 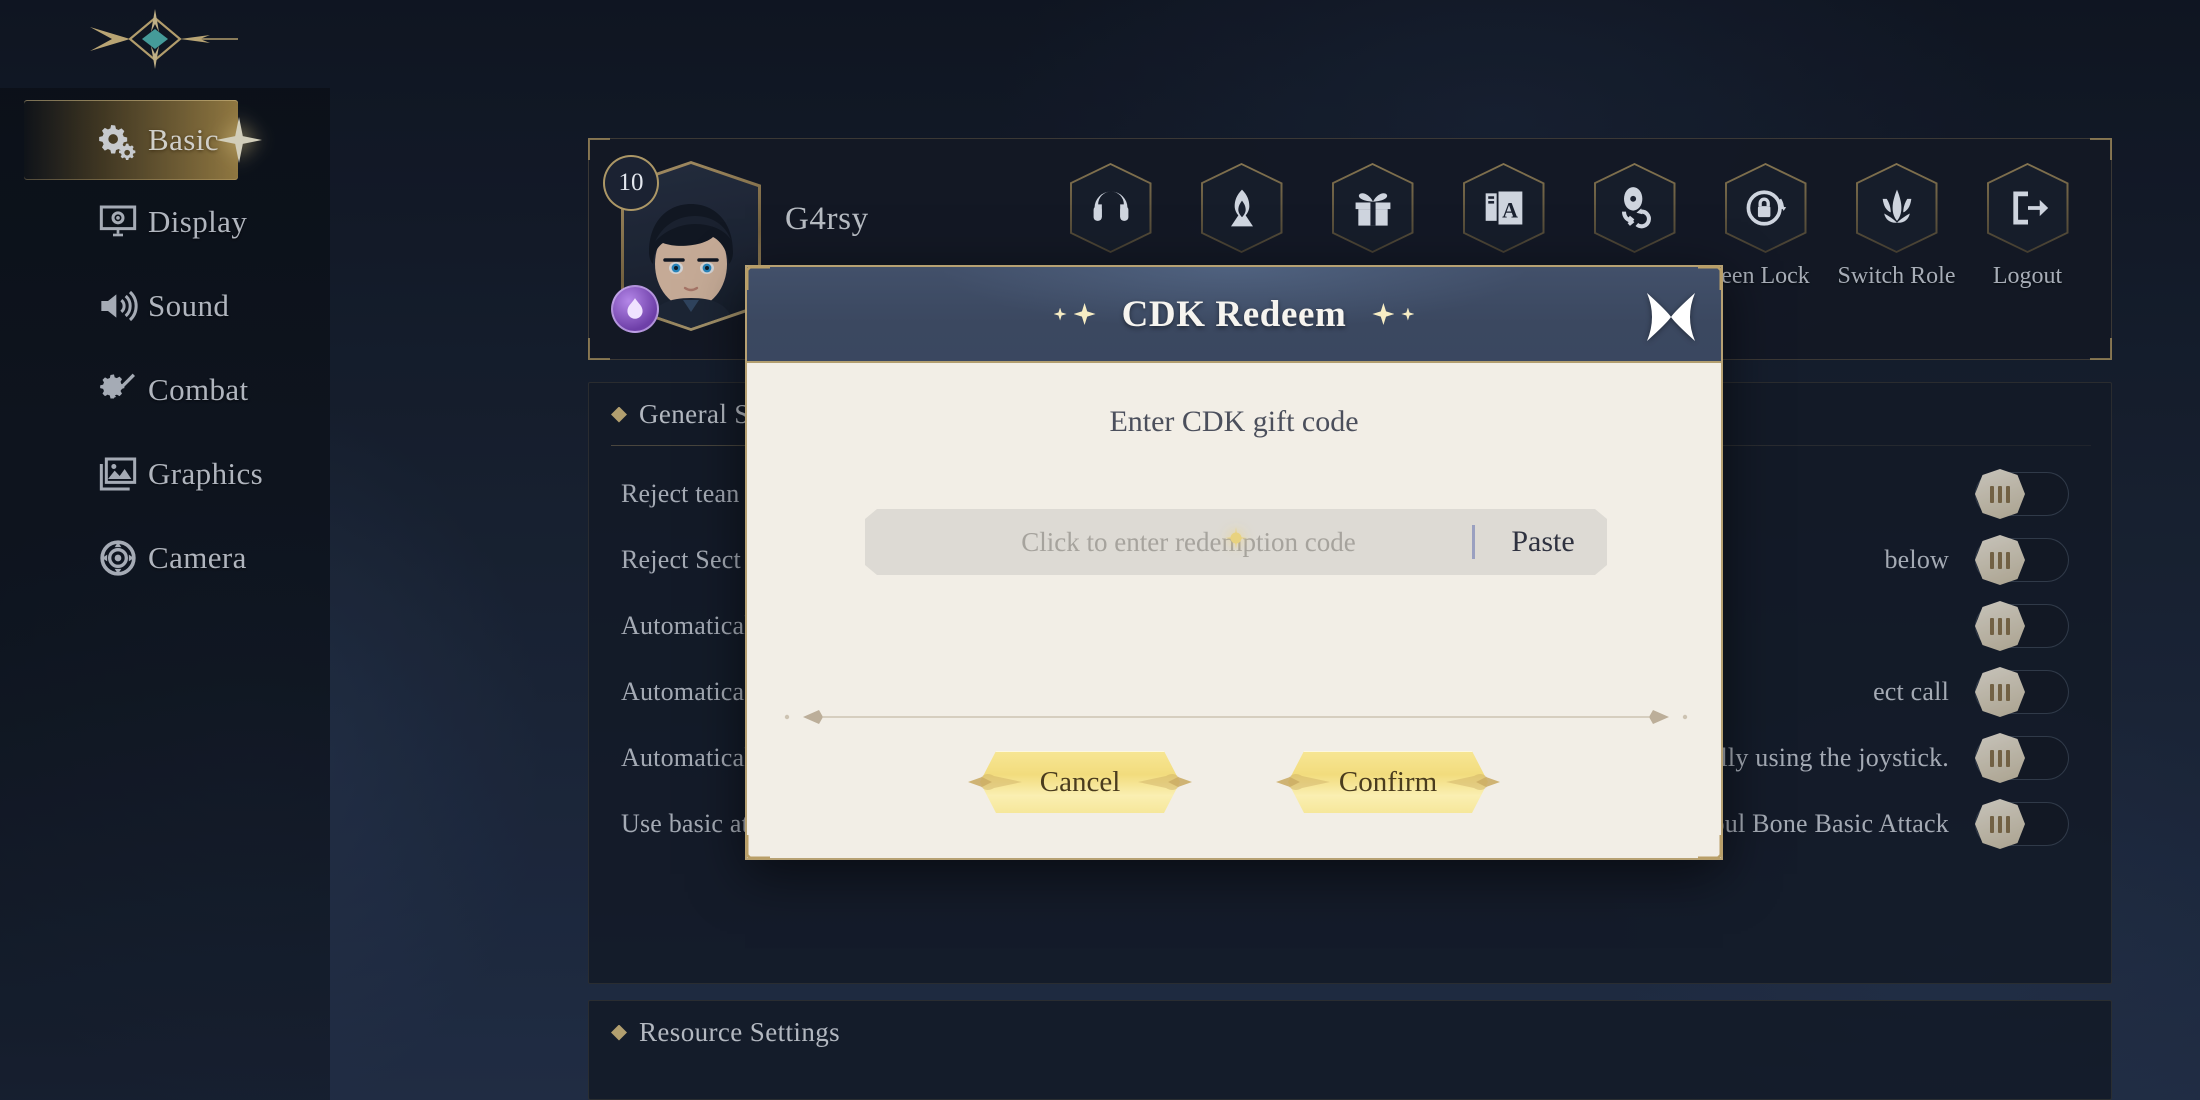 I want to click on cdk-input-row: Click to enter redemption code Paste, so click(x=1236, y=542).